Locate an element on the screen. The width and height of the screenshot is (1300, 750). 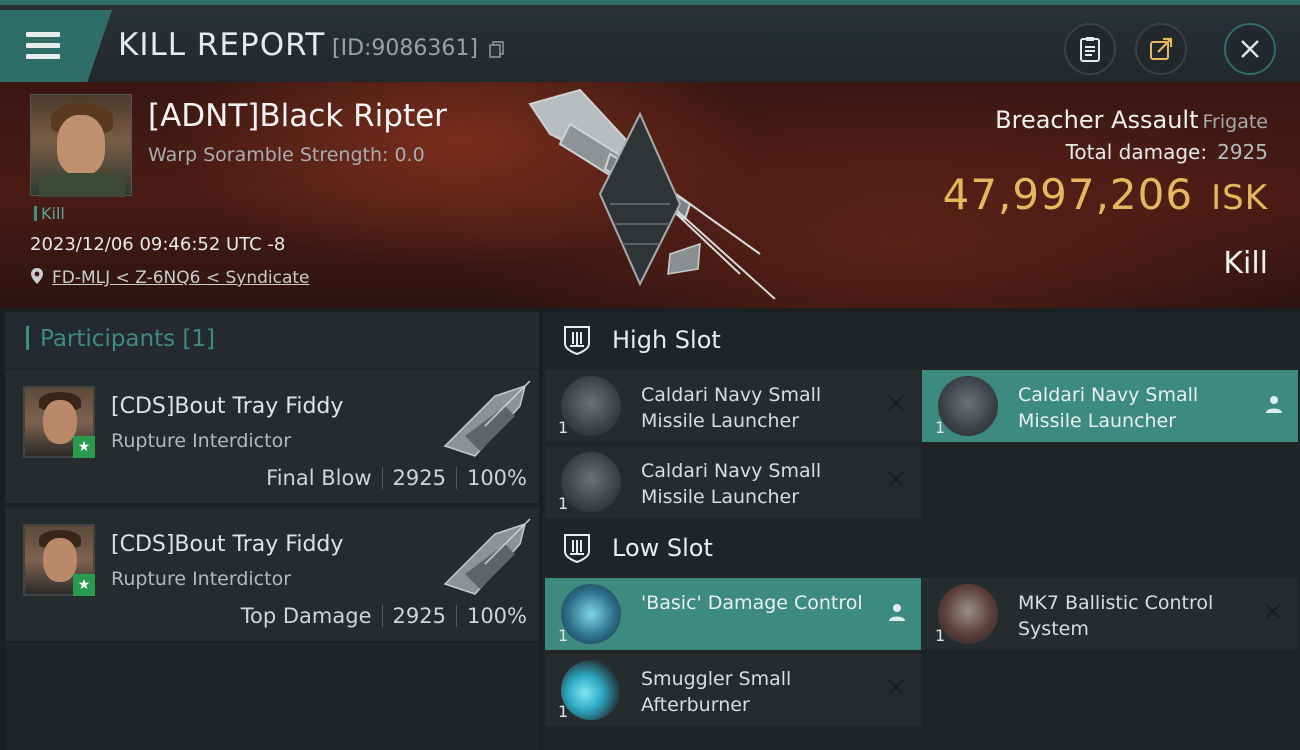
module-item: 1 MK7 Ballistic Control System is located at coordinates (1110, 614).